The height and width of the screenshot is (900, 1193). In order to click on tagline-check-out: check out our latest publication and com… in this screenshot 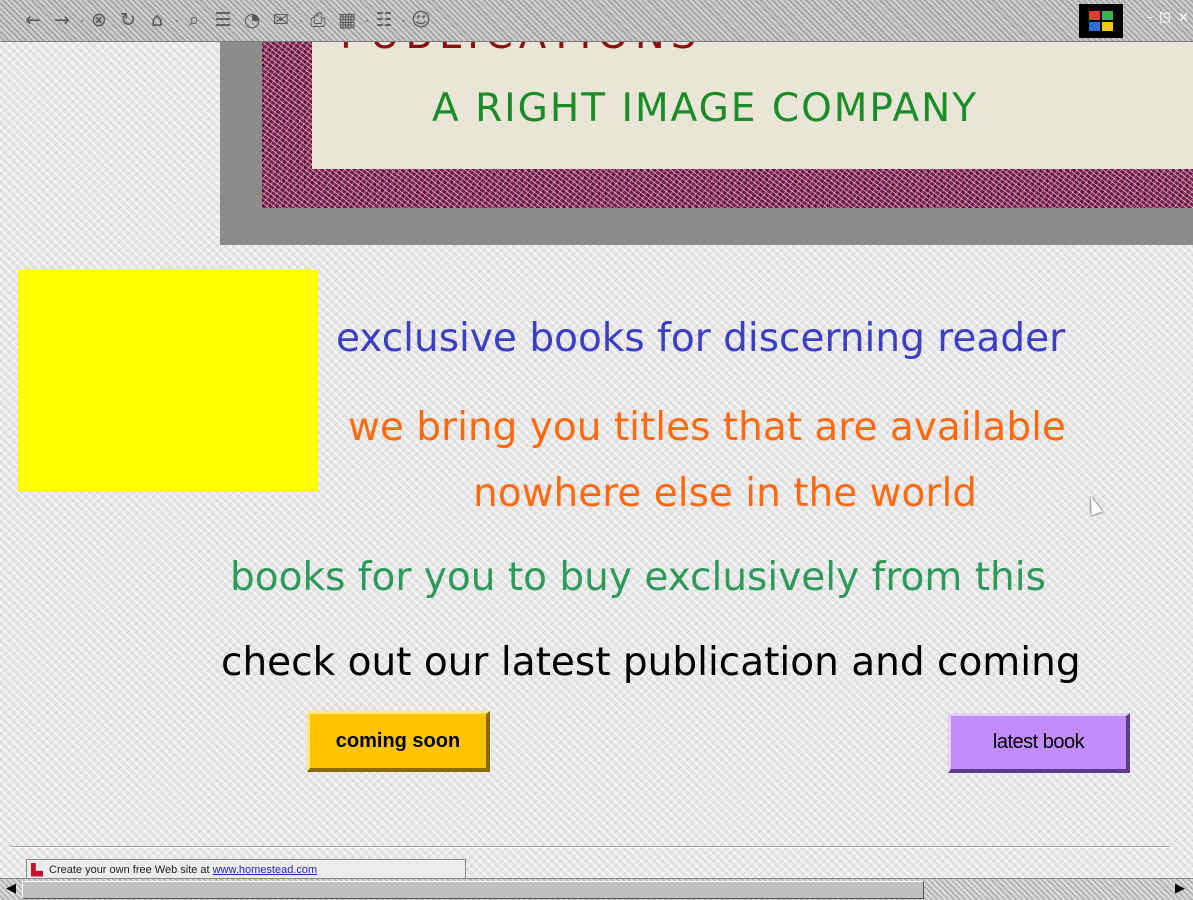, I will do `click(651, 662)`.